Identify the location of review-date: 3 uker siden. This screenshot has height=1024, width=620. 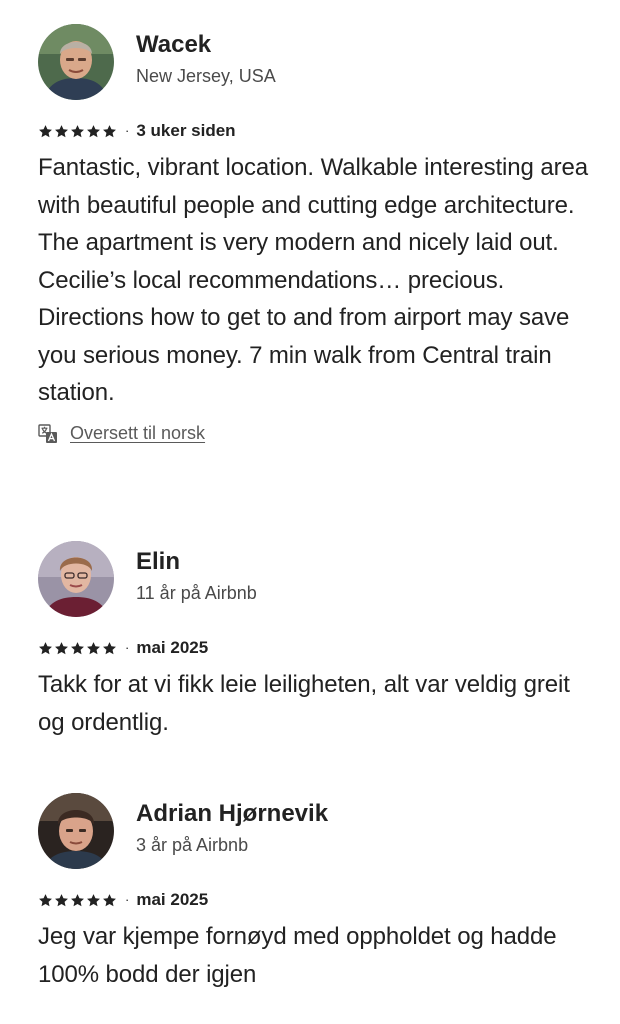
(186, 130).